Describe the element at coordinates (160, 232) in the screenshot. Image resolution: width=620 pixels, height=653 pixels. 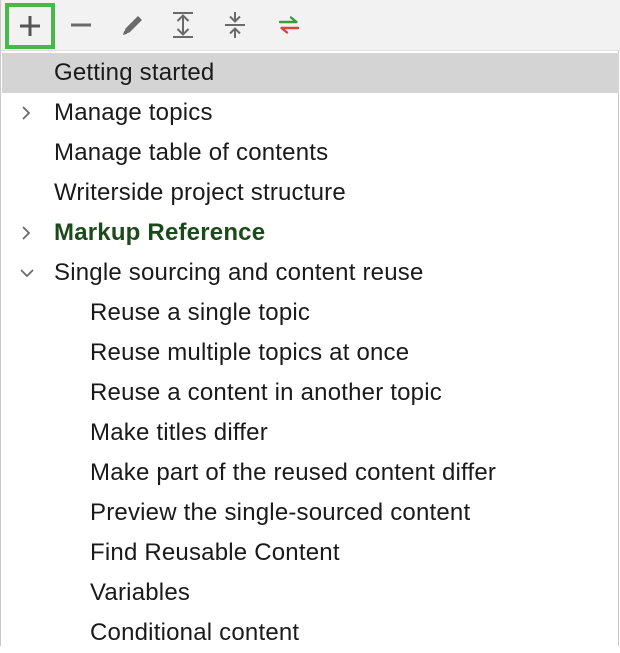
I see `tree-item-label: Markup Reference` at that location.